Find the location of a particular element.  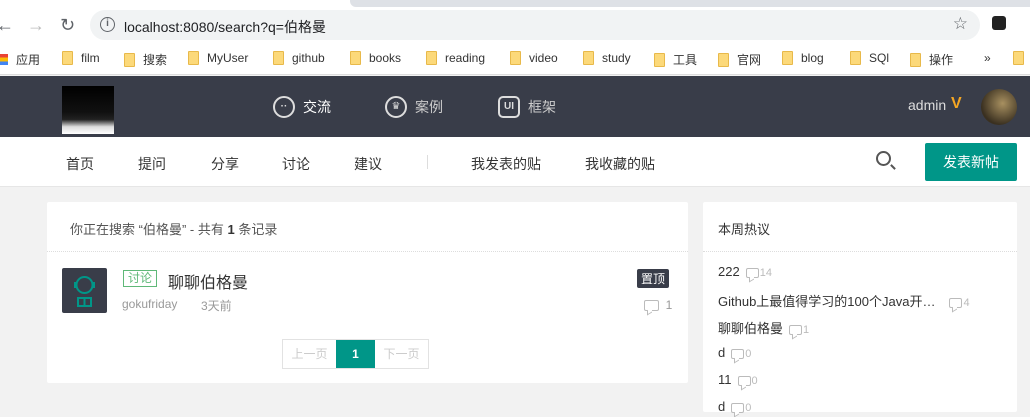

avatar is located at coordinates (999, 107).